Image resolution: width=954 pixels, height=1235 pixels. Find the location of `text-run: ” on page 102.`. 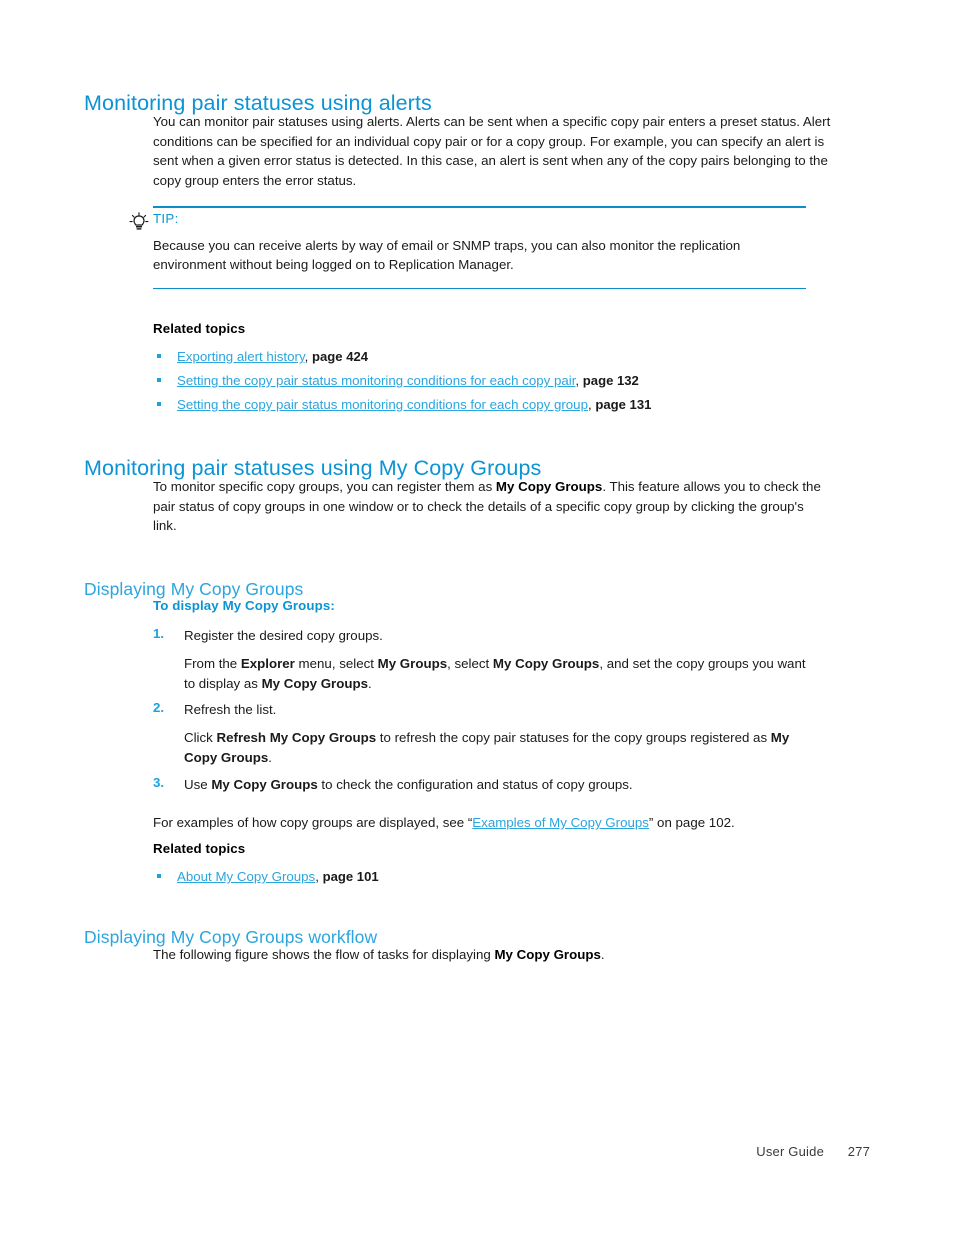

text-run: ” on page 102. is located at coordinates (691, 822).